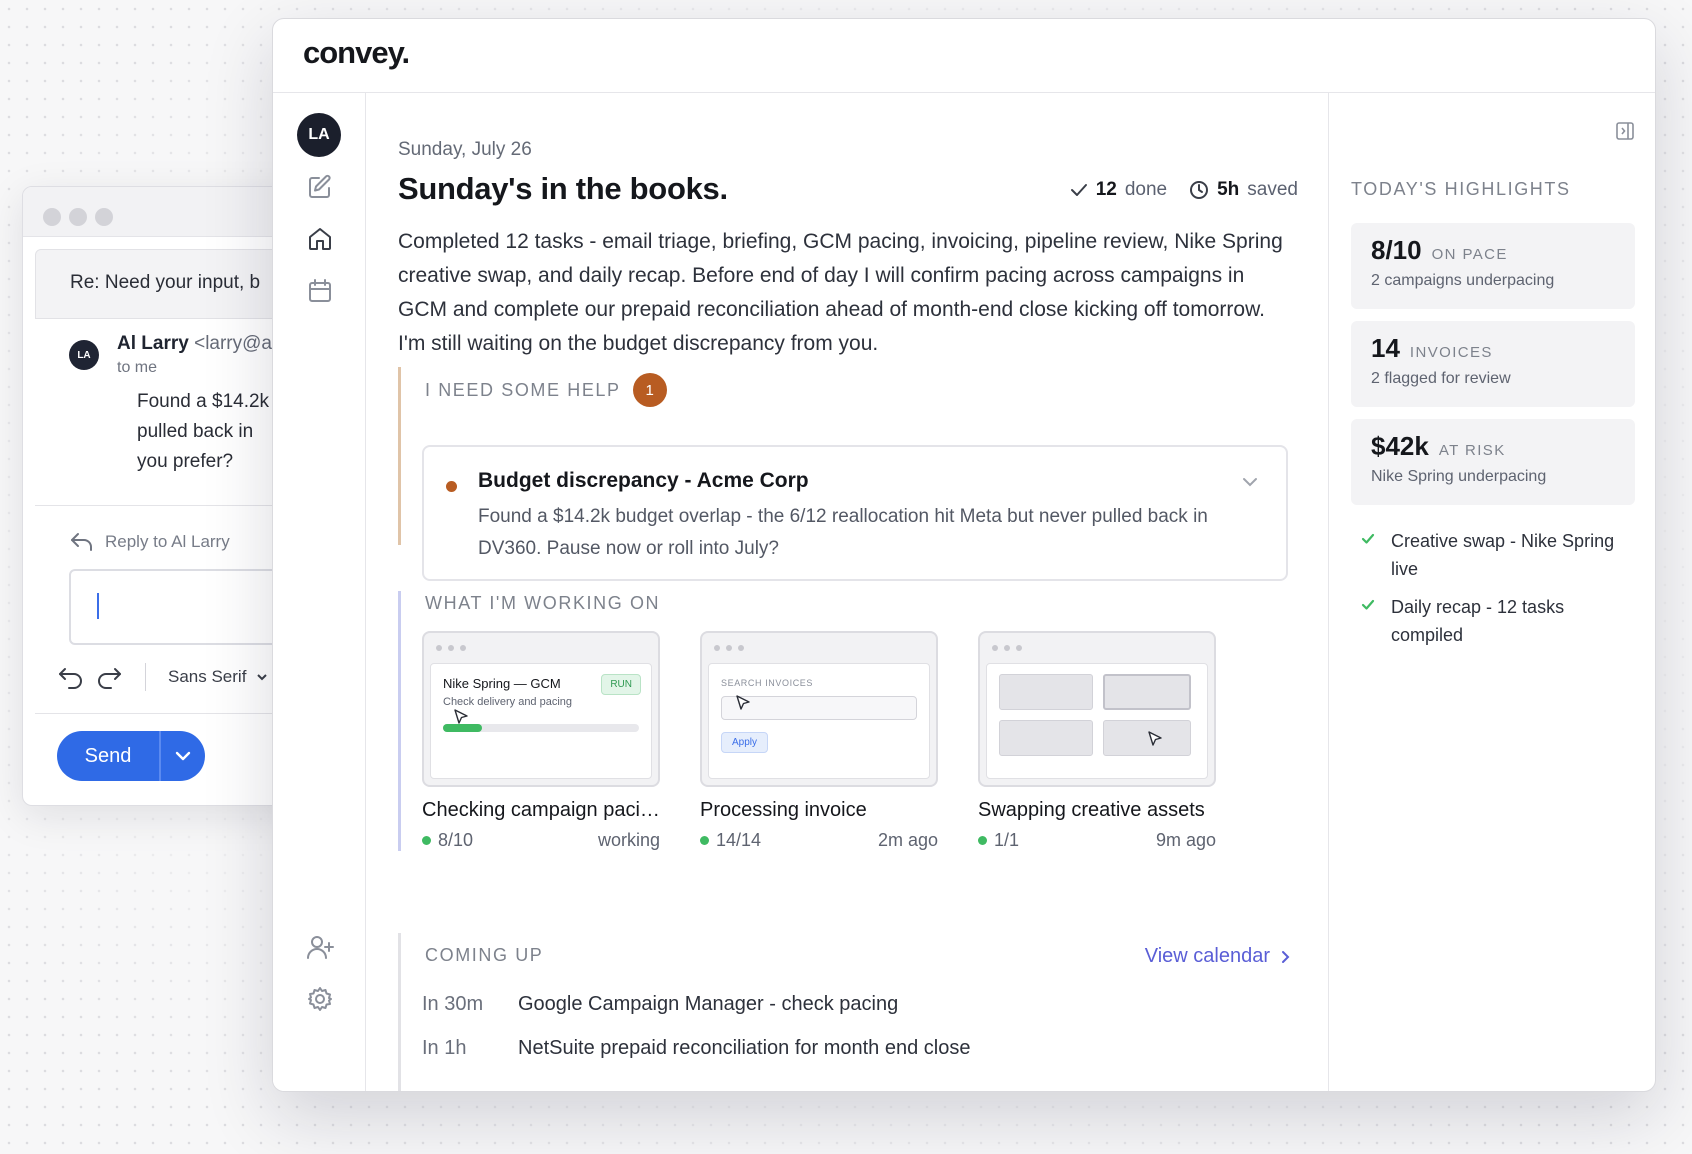 The width and height of the screenshot is (1692, 1154). What do you see at coordinates (649, 390) in the screenshot?
I see `help-count-badge: 1` at bounding box center [649, 390].